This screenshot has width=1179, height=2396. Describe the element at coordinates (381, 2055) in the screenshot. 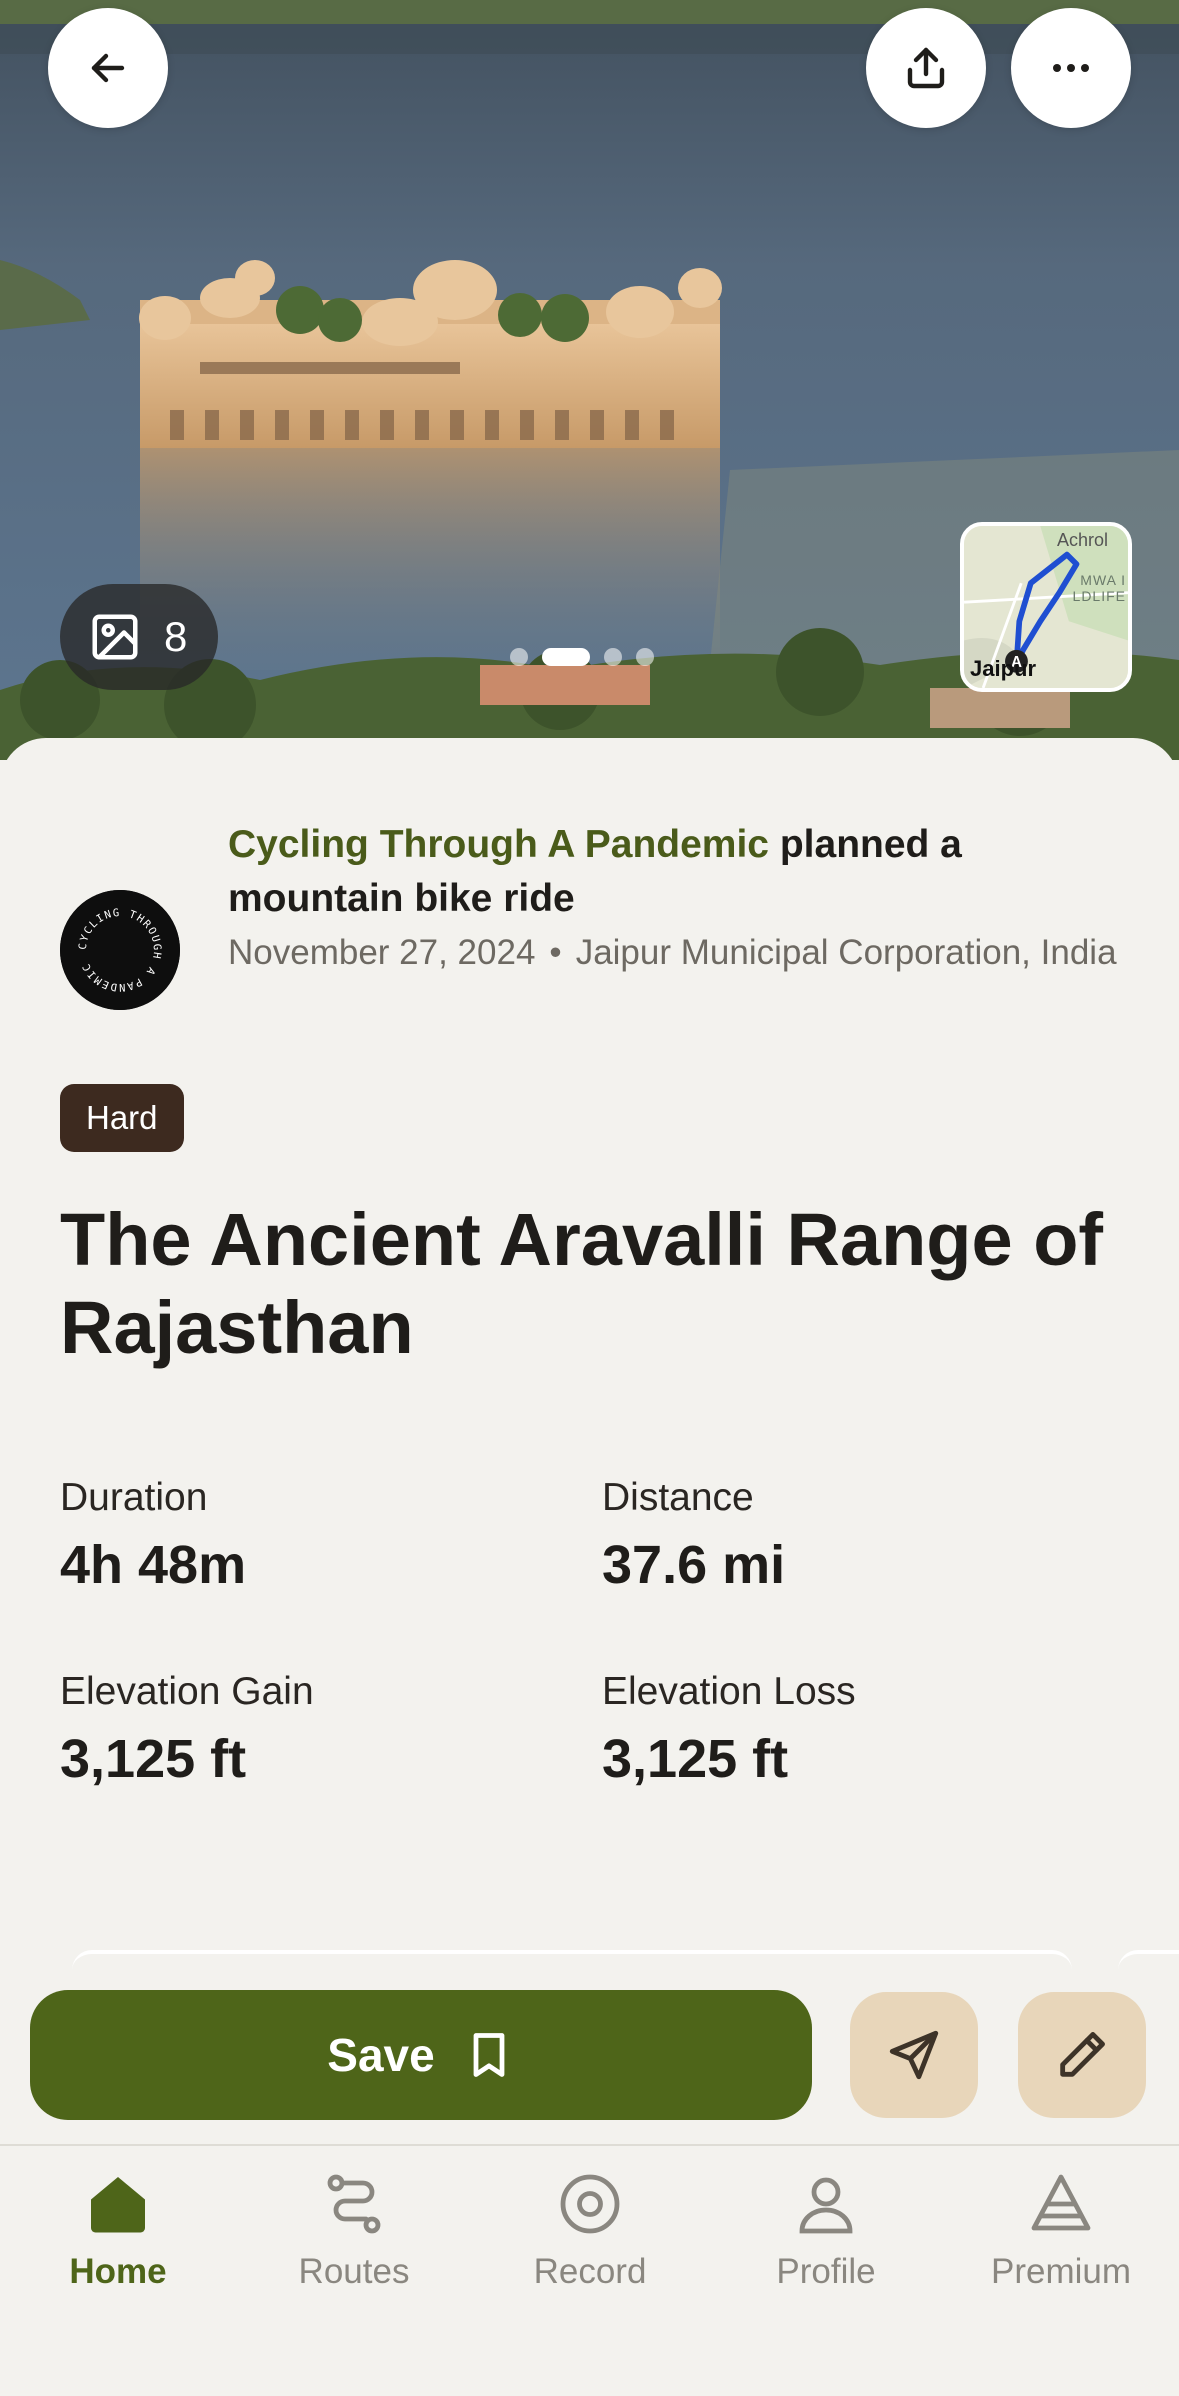

I see `save-button-label: Save` at that location.